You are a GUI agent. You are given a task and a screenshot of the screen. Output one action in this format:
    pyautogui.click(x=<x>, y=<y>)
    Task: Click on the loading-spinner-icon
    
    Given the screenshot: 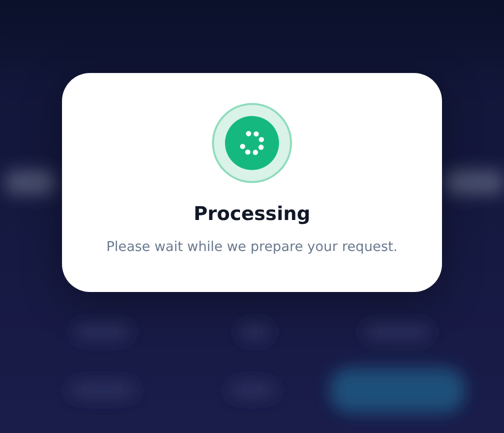 What is the action you would take?
    pyautogui.click(x=252, y=143)
    